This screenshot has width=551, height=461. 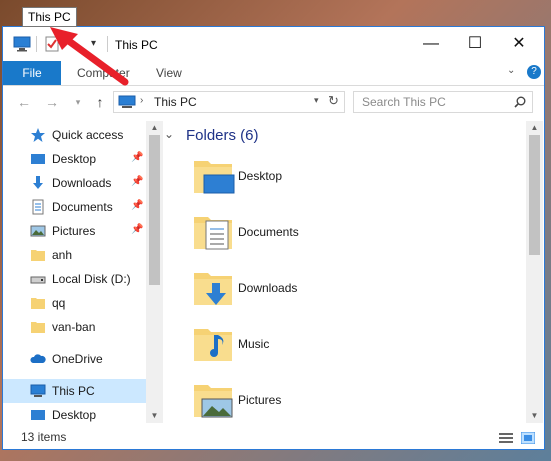 I want to click on address-dropdown-icon: ▾, so click(x=316, y=100).